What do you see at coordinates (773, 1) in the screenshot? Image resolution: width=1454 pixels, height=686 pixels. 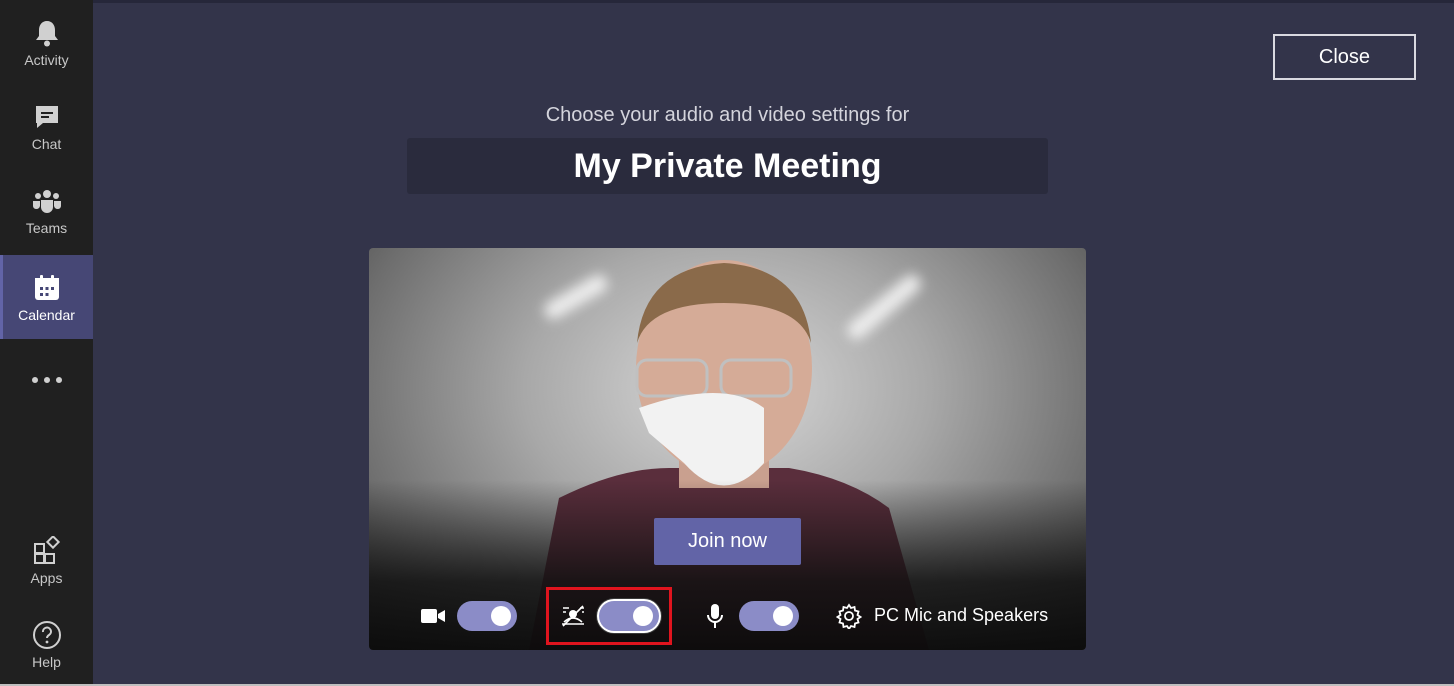 I see `top-divider` at bounding box center [773, 1].